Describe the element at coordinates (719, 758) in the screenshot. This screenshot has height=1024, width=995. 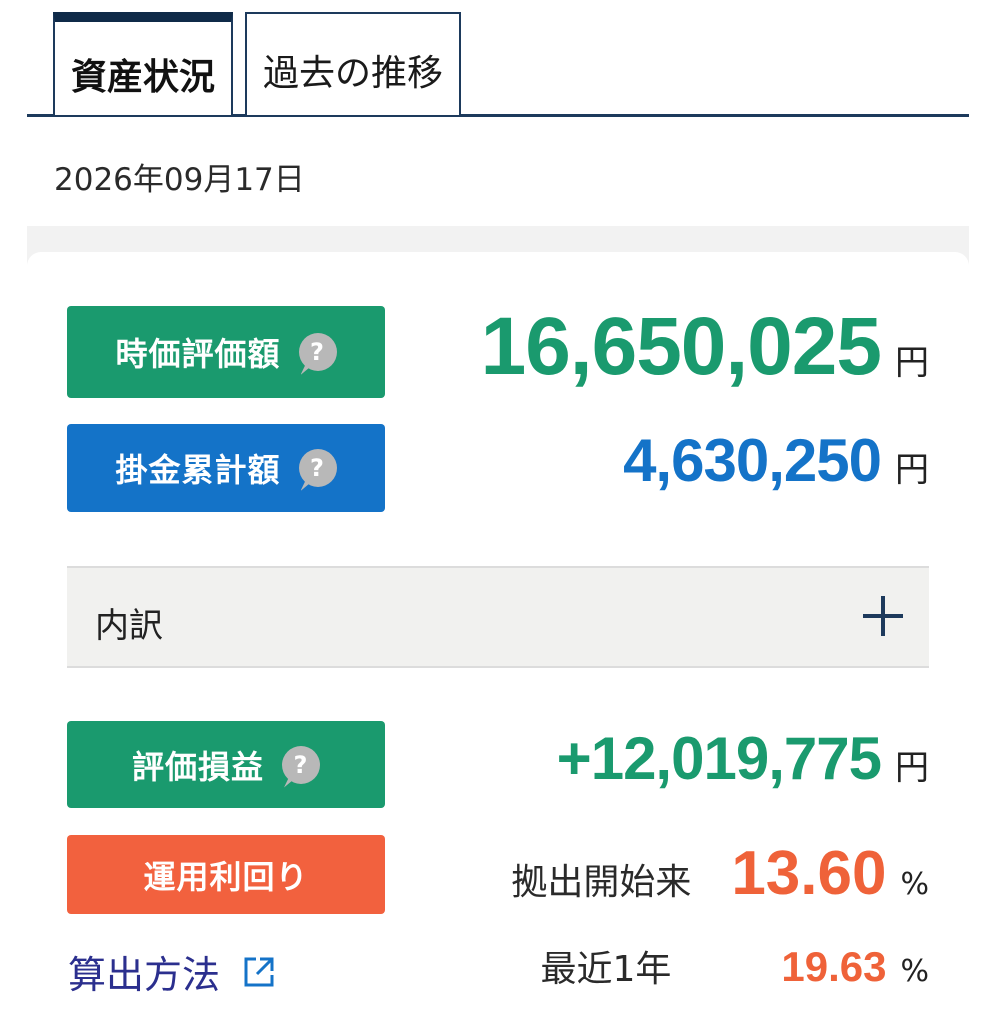
I see `gain-loss-number: +12,019,775` at that location.